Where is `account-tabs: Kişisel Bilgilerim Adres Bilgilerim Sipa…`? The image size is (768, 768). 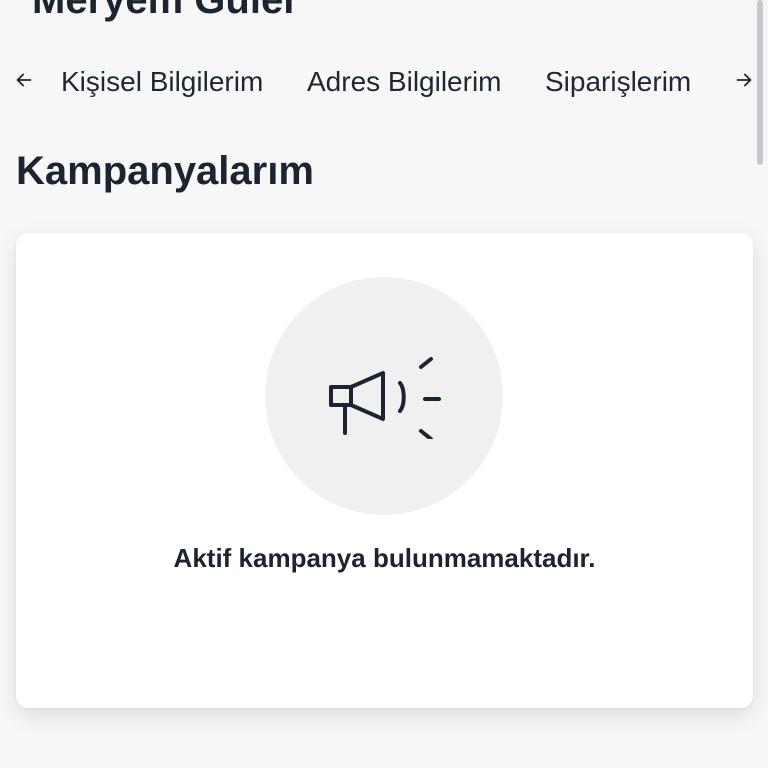 account-tabs: Kişisel Bilgilerim Adres Bilgilerim Sipa… is located at coordinates (384, 82).